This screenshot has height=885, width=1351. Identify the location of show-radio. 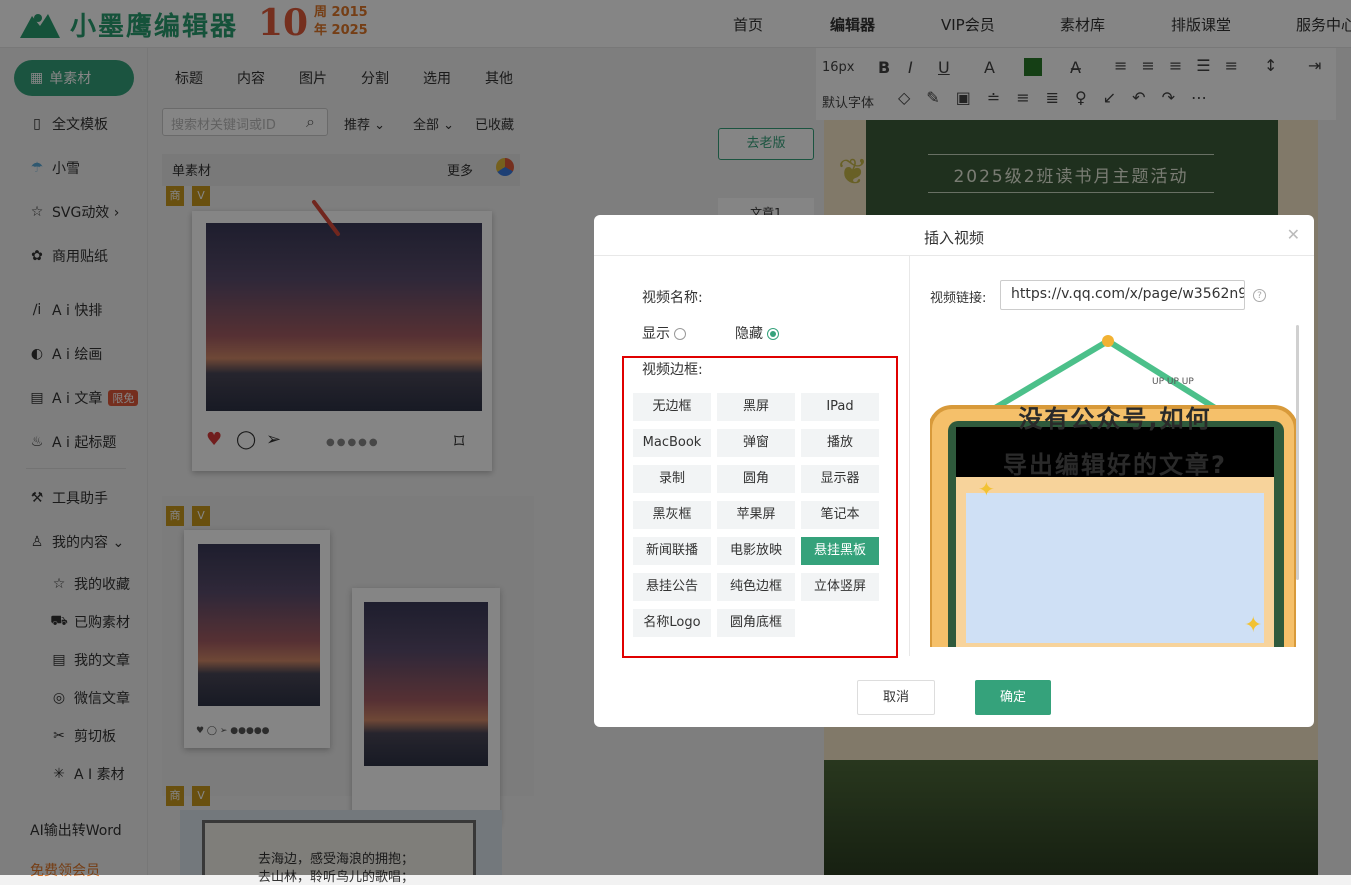
(680, 334).